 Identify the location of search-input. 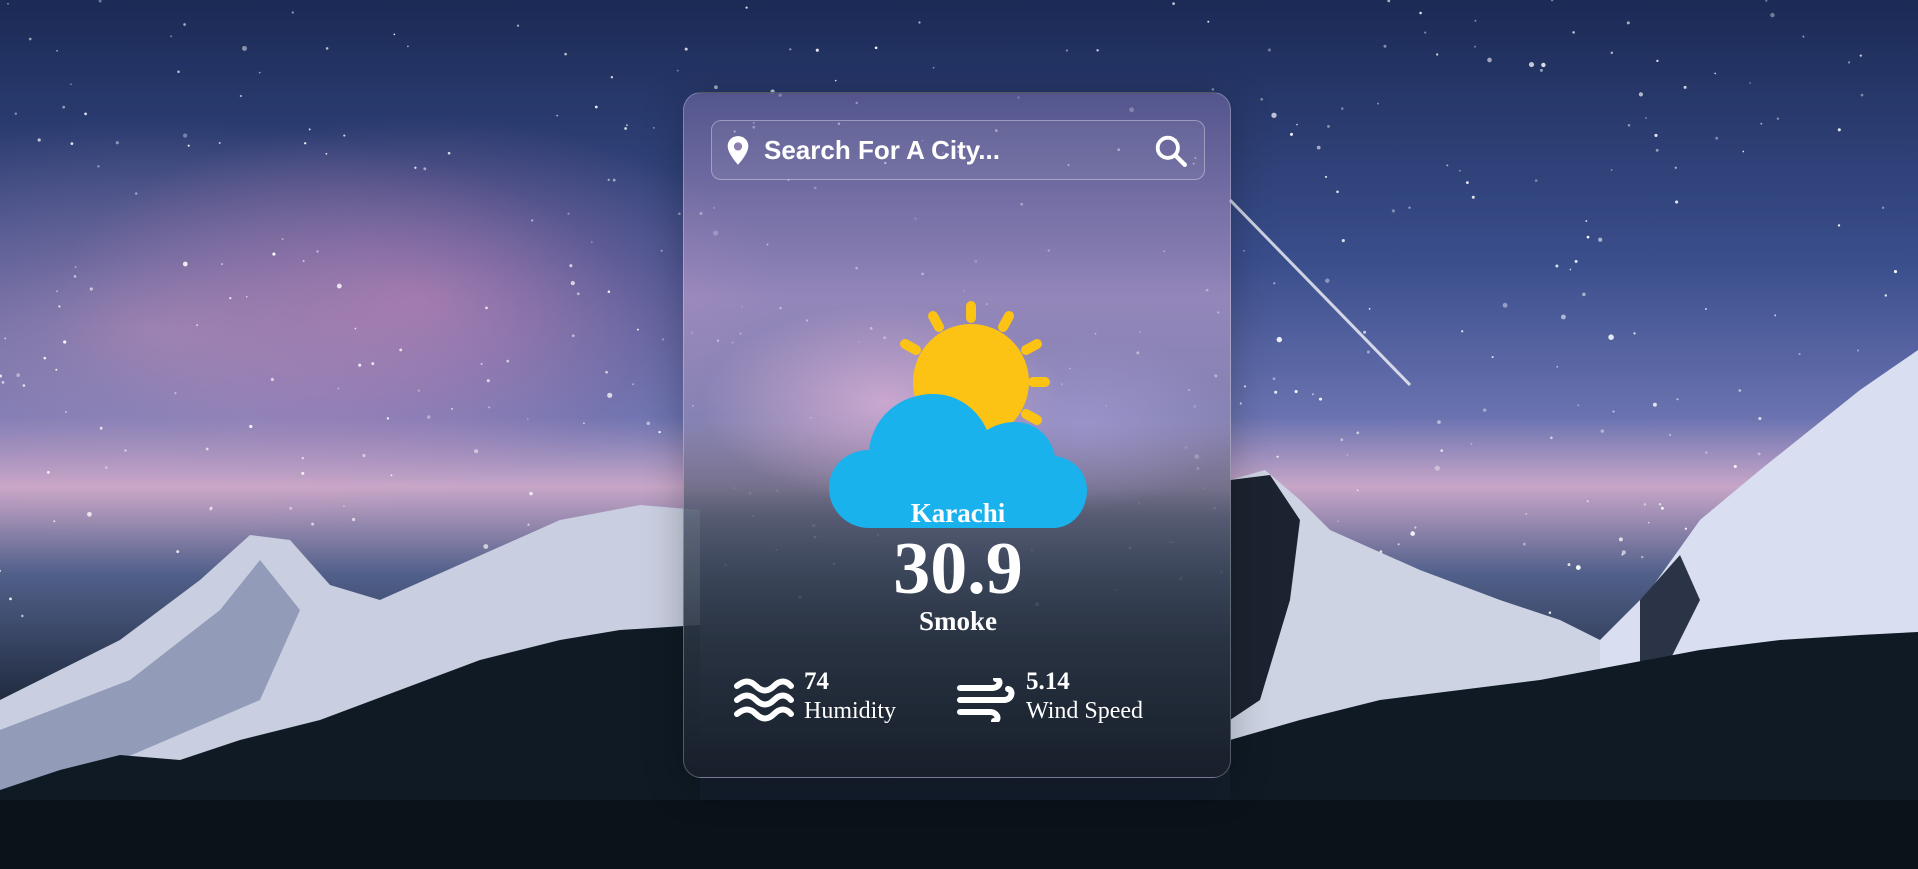
(949, 150).